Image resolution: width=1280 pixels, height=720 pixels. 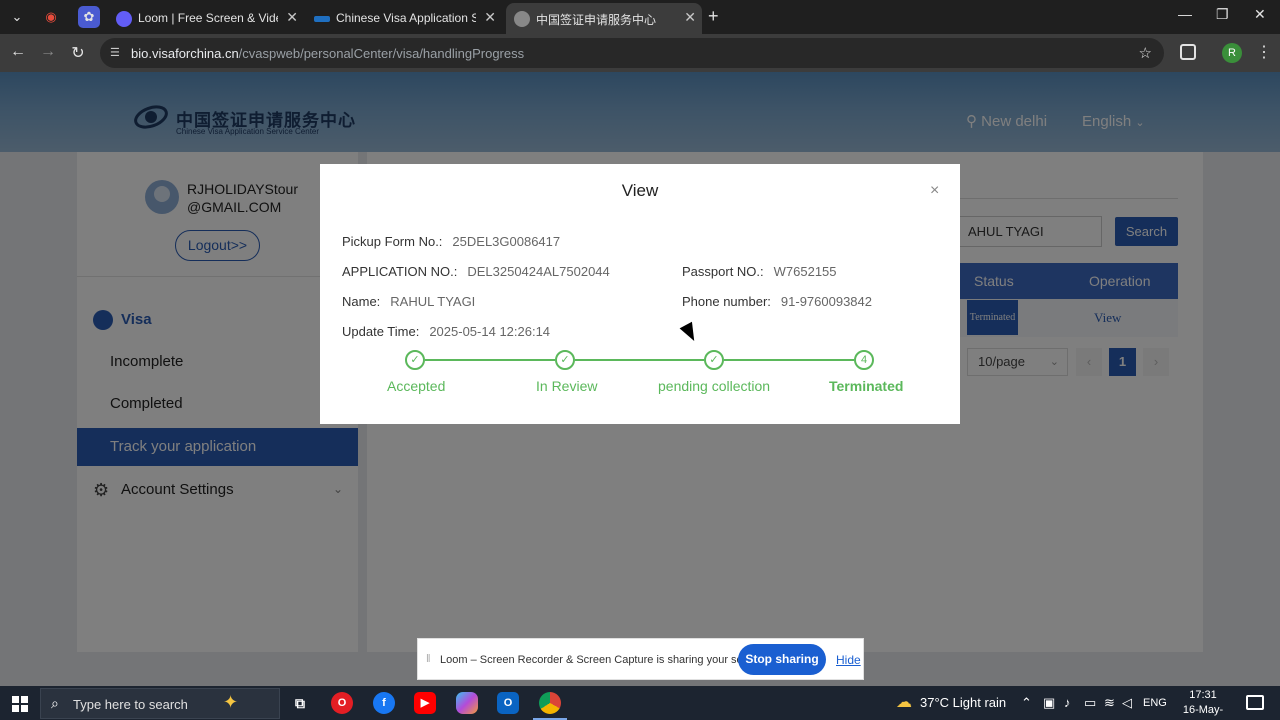 I want to click on step-label-in-review: In Review, so click(x=567, y=386).